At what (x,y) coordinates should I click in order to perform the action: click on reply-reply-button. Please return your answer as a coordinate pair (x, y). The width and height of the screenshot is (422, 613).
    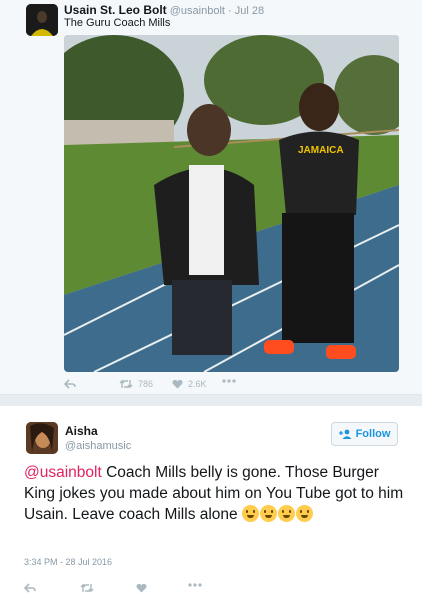
    Looking at the image, I should click on (30, 588).